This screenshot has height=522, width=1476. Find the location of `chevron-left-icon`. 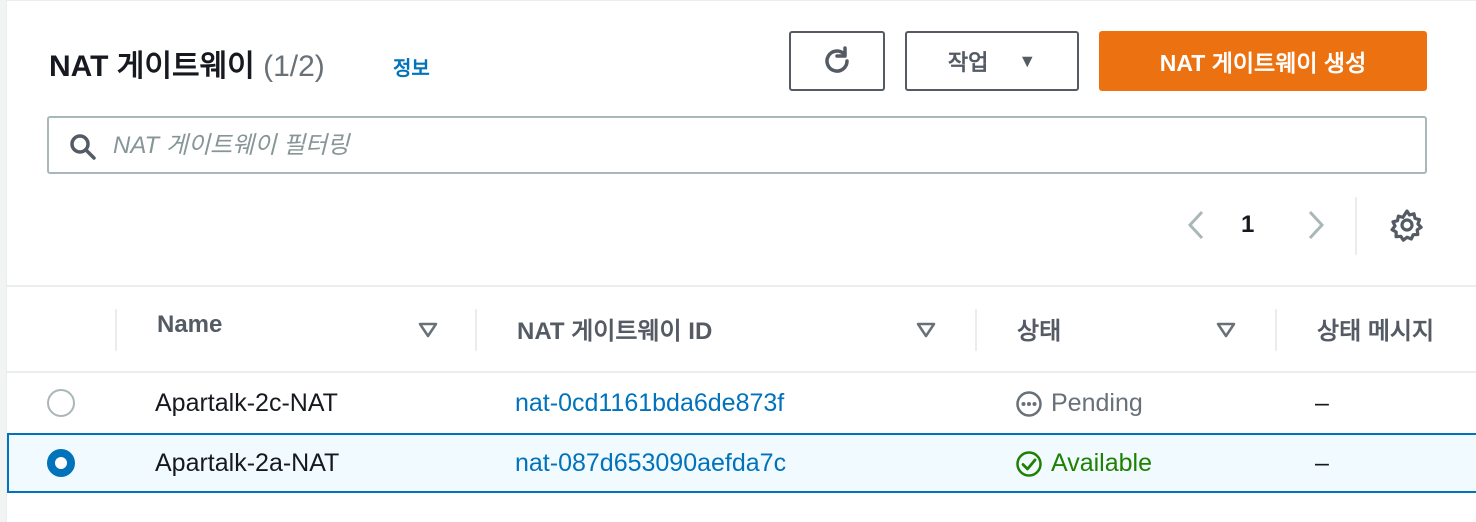

chevron-left-icon is located at coordinates (1195, 225).